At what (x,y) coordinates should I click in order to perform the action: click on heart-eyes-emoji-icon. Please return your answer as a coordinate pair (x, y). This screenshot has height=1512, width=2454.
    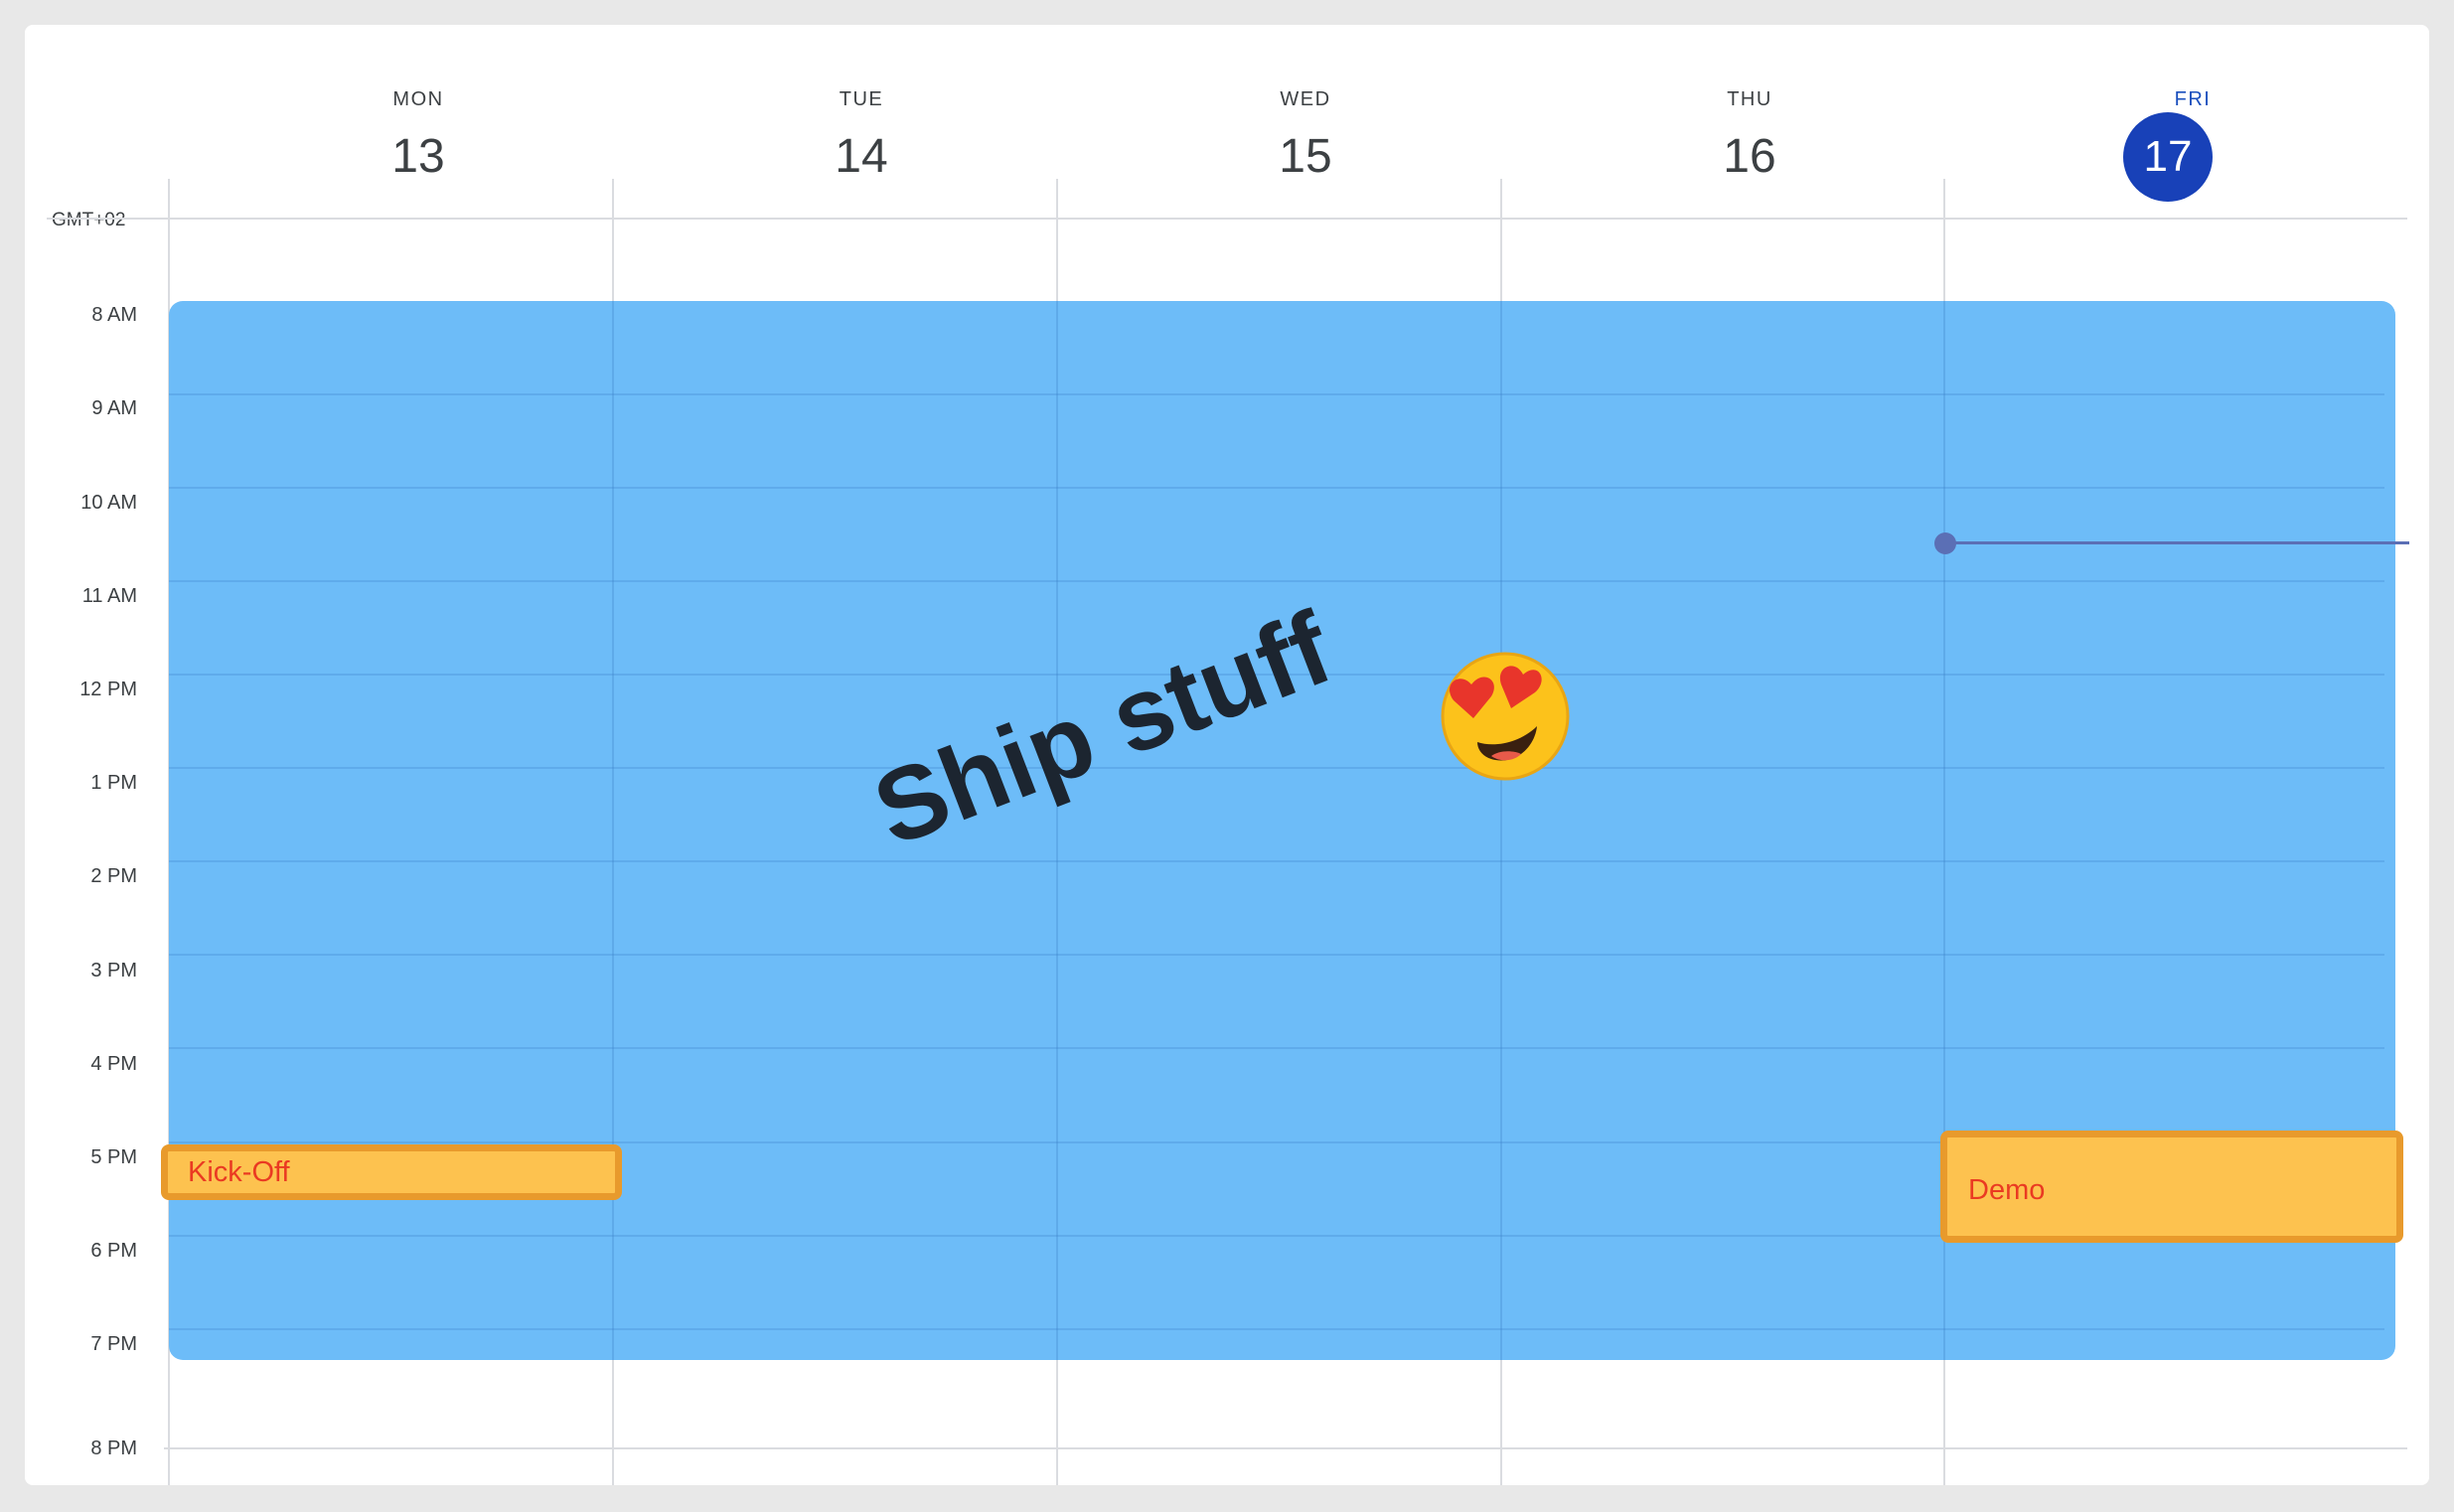
    Looking at the image, I should click on (1506, 716).